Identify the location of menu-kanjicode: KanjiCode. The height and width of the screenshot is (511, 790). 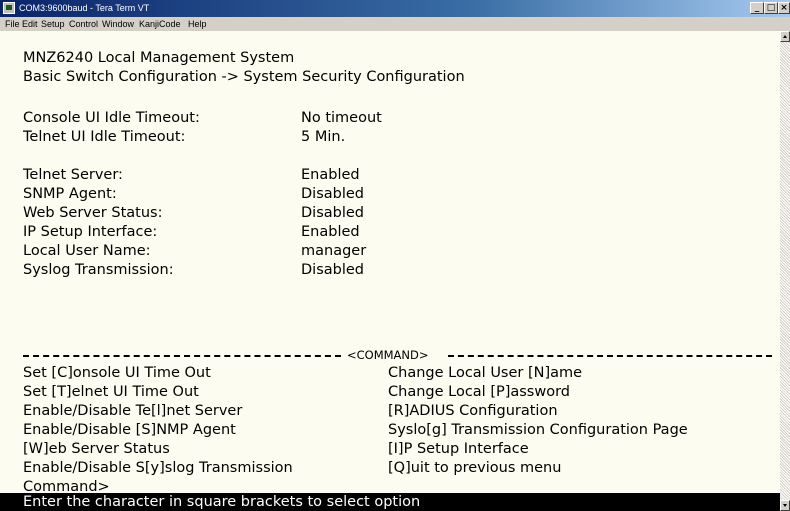
(160, 24).